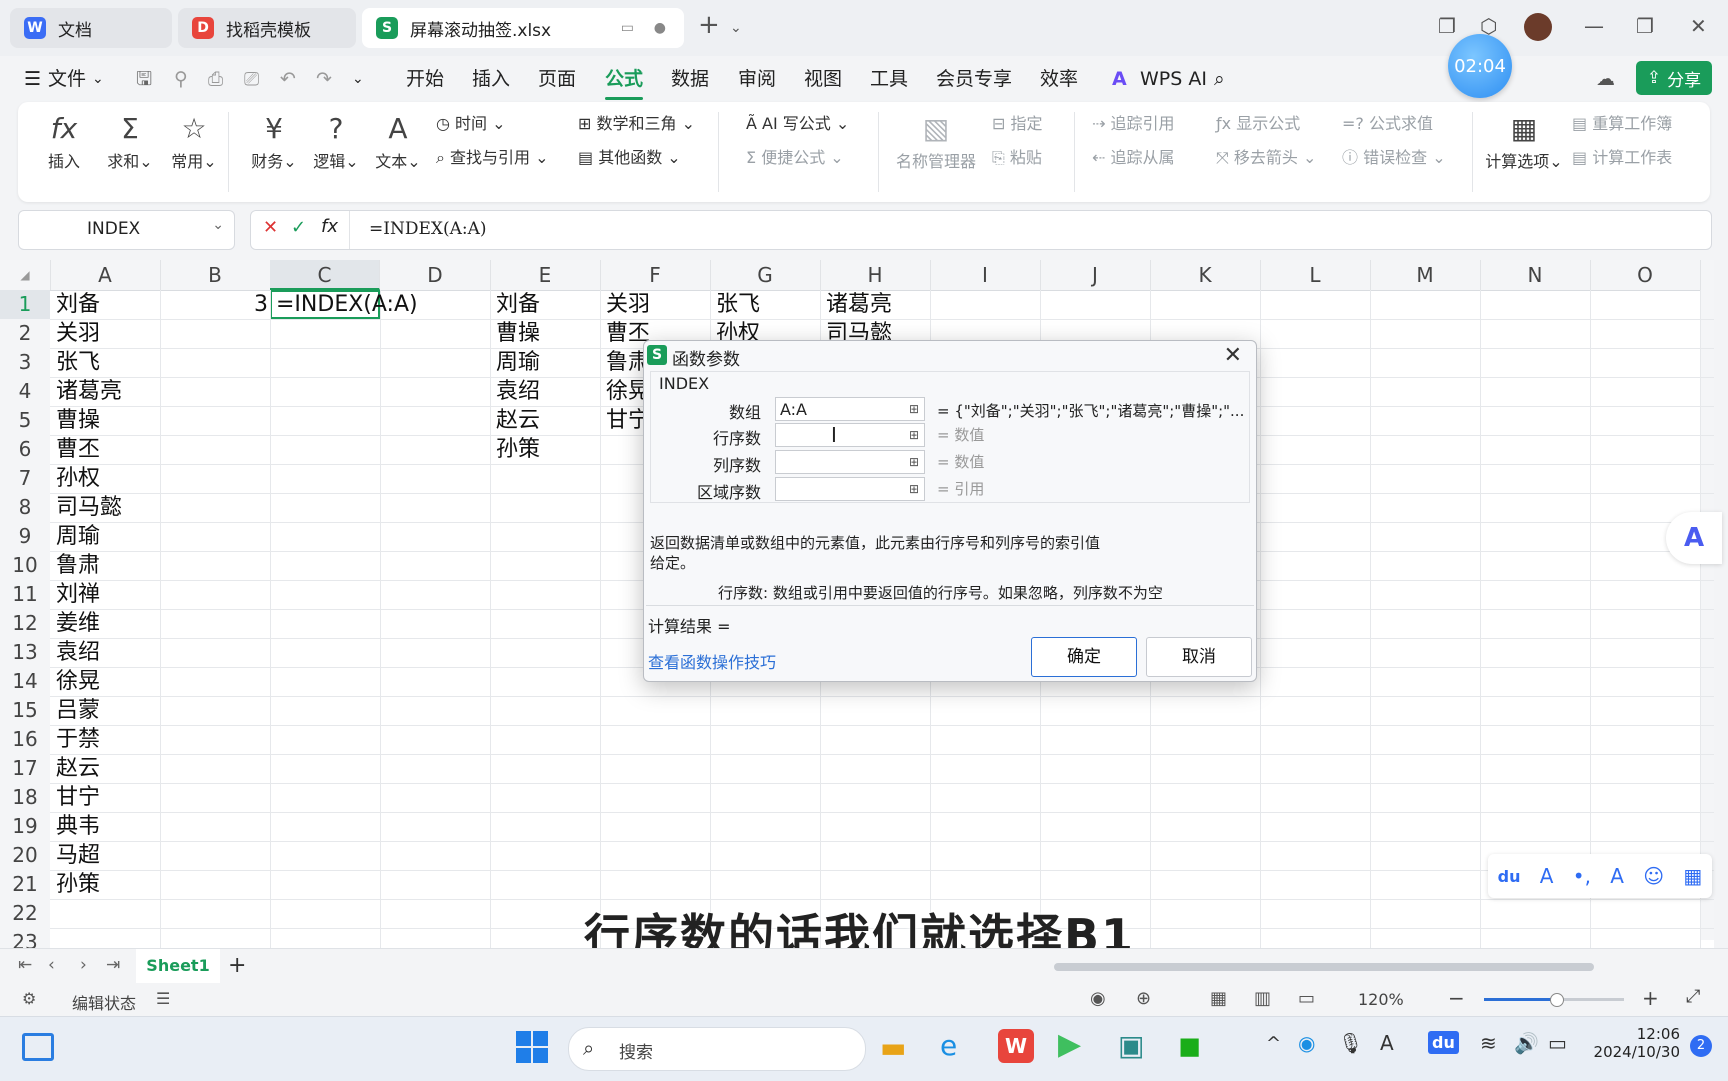 The image size is (1728, 1081). Describe the element at coordinates (78, 478) in the screenshot. I see `cell: 孙权` at that location.